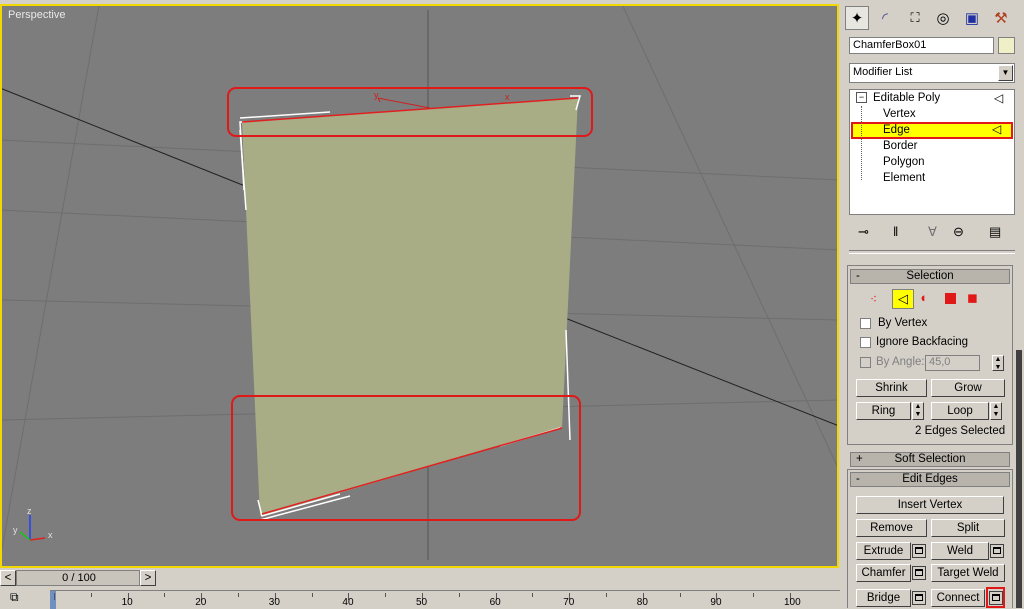 The image size is (1024, 609). What do you see at coordinates (932, 130) in the screenshot?
I see `stack-item-edge-highlight` at bounding box center [932, 130].